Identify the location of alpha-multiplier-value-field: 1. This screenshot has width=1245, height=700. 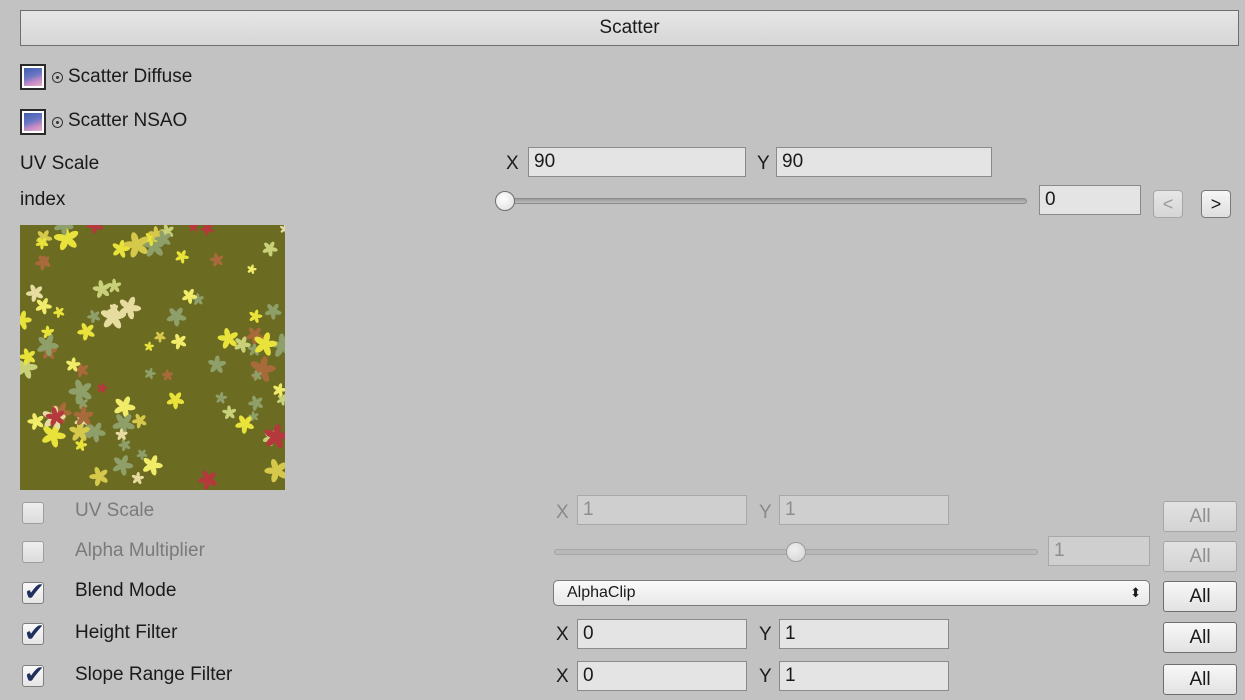
(1099, 551).